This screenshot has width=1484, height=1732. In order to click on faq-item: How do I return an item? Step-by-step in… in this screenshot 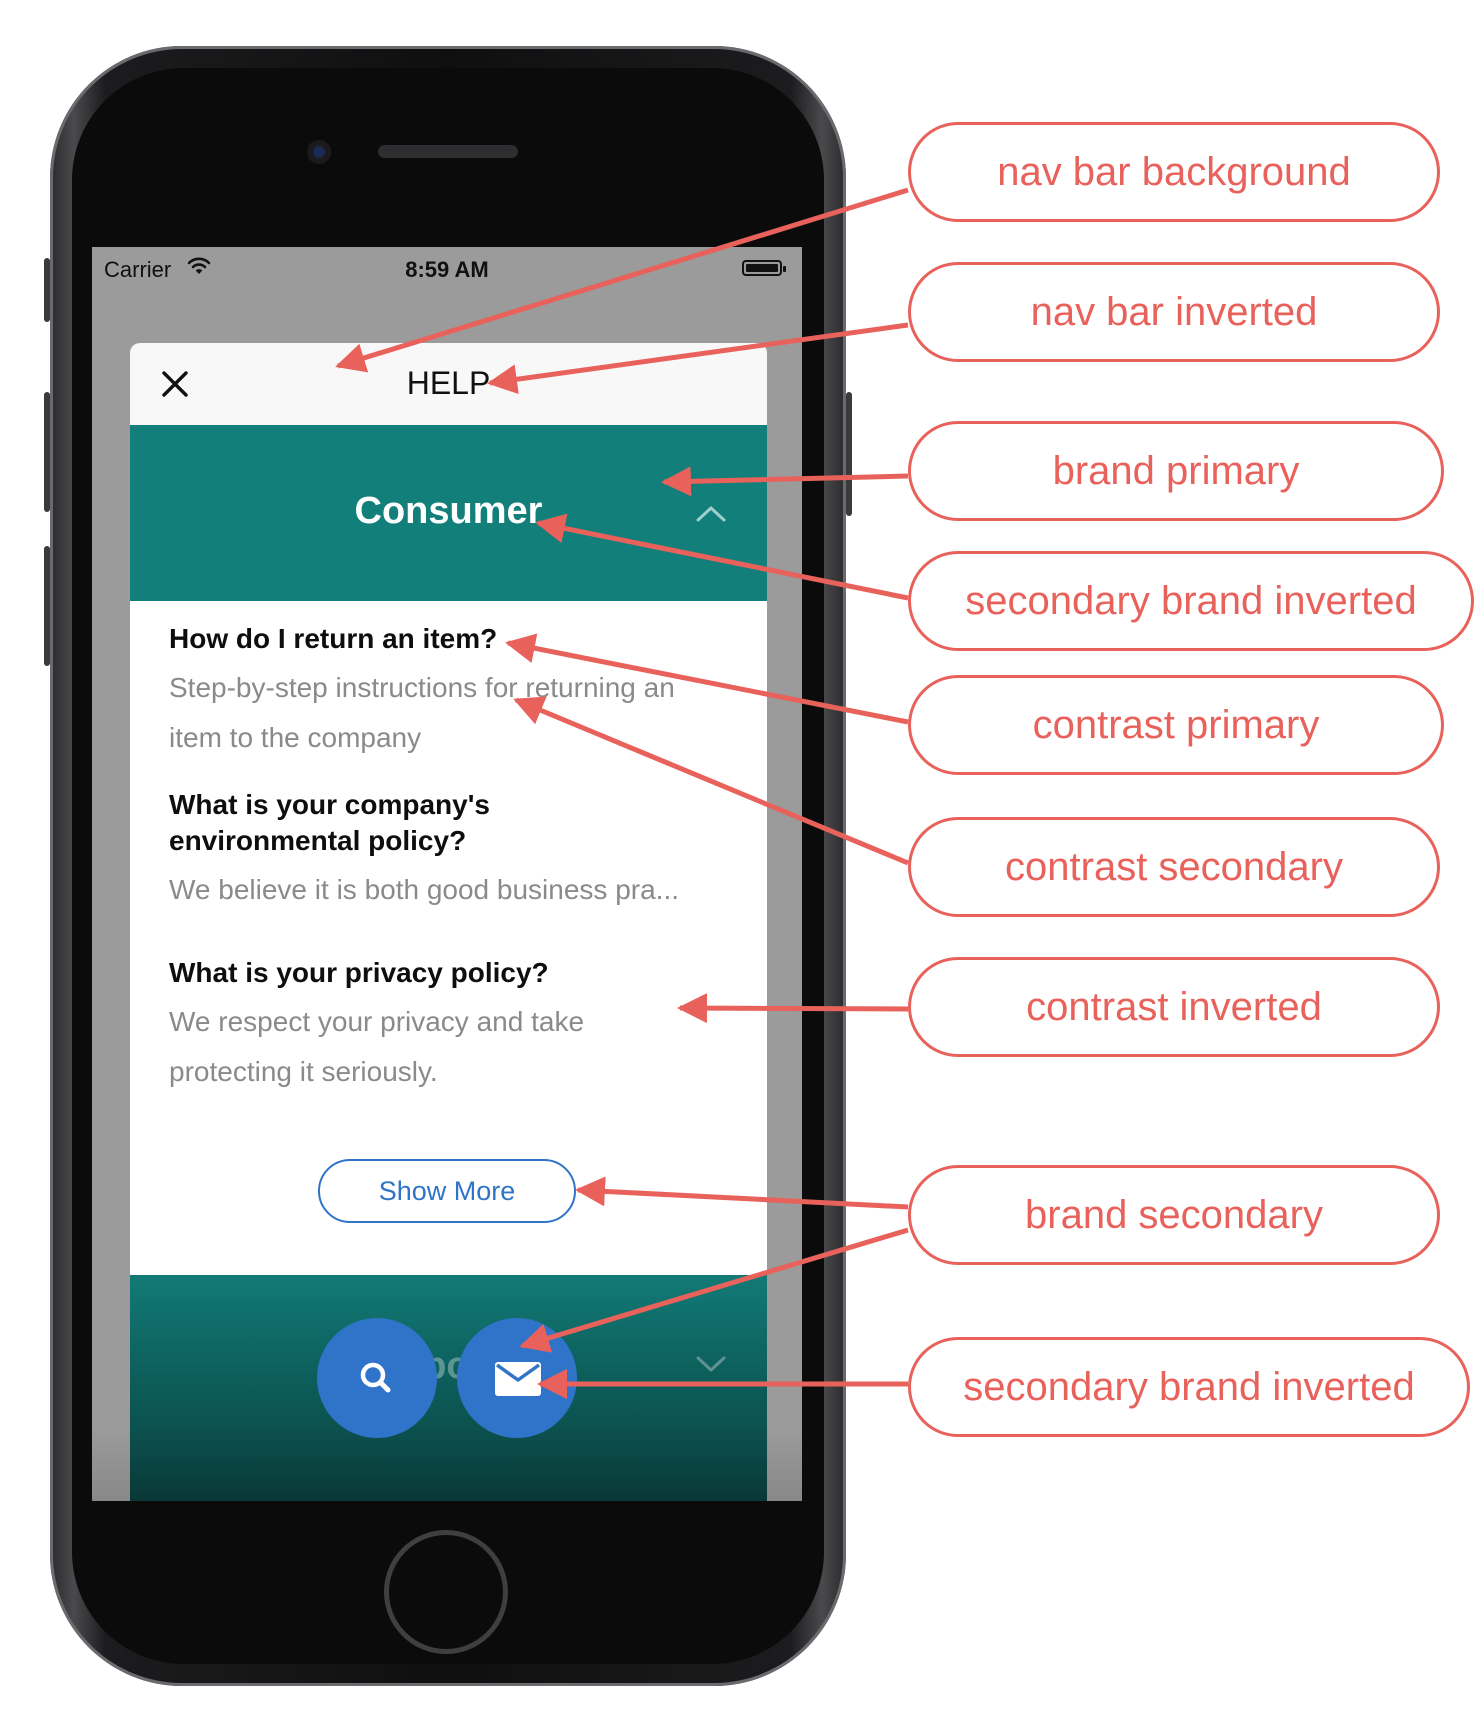, I will do `click(454, 692)`.